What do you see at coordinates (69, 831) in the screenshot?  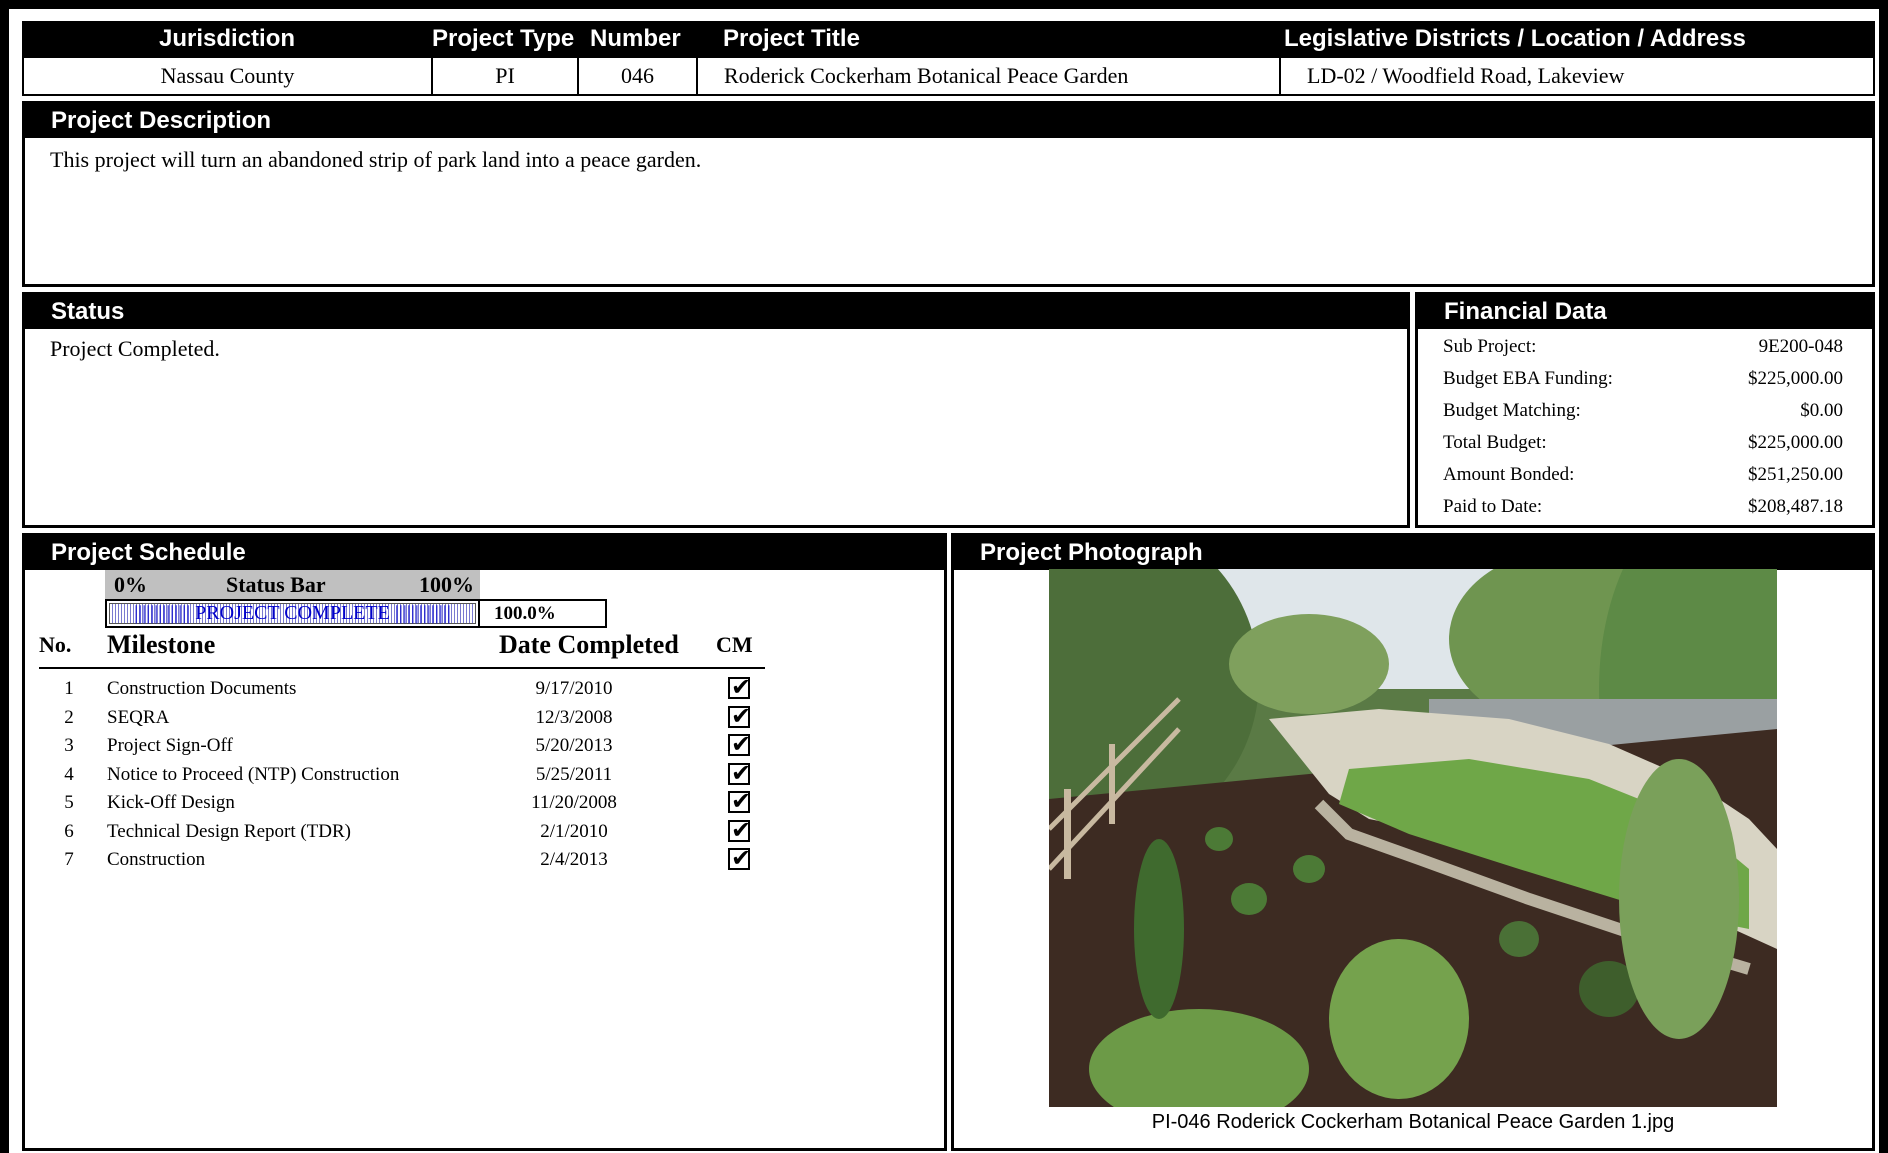 I see `milestone-number: 6` at bounding box center [69, 831].